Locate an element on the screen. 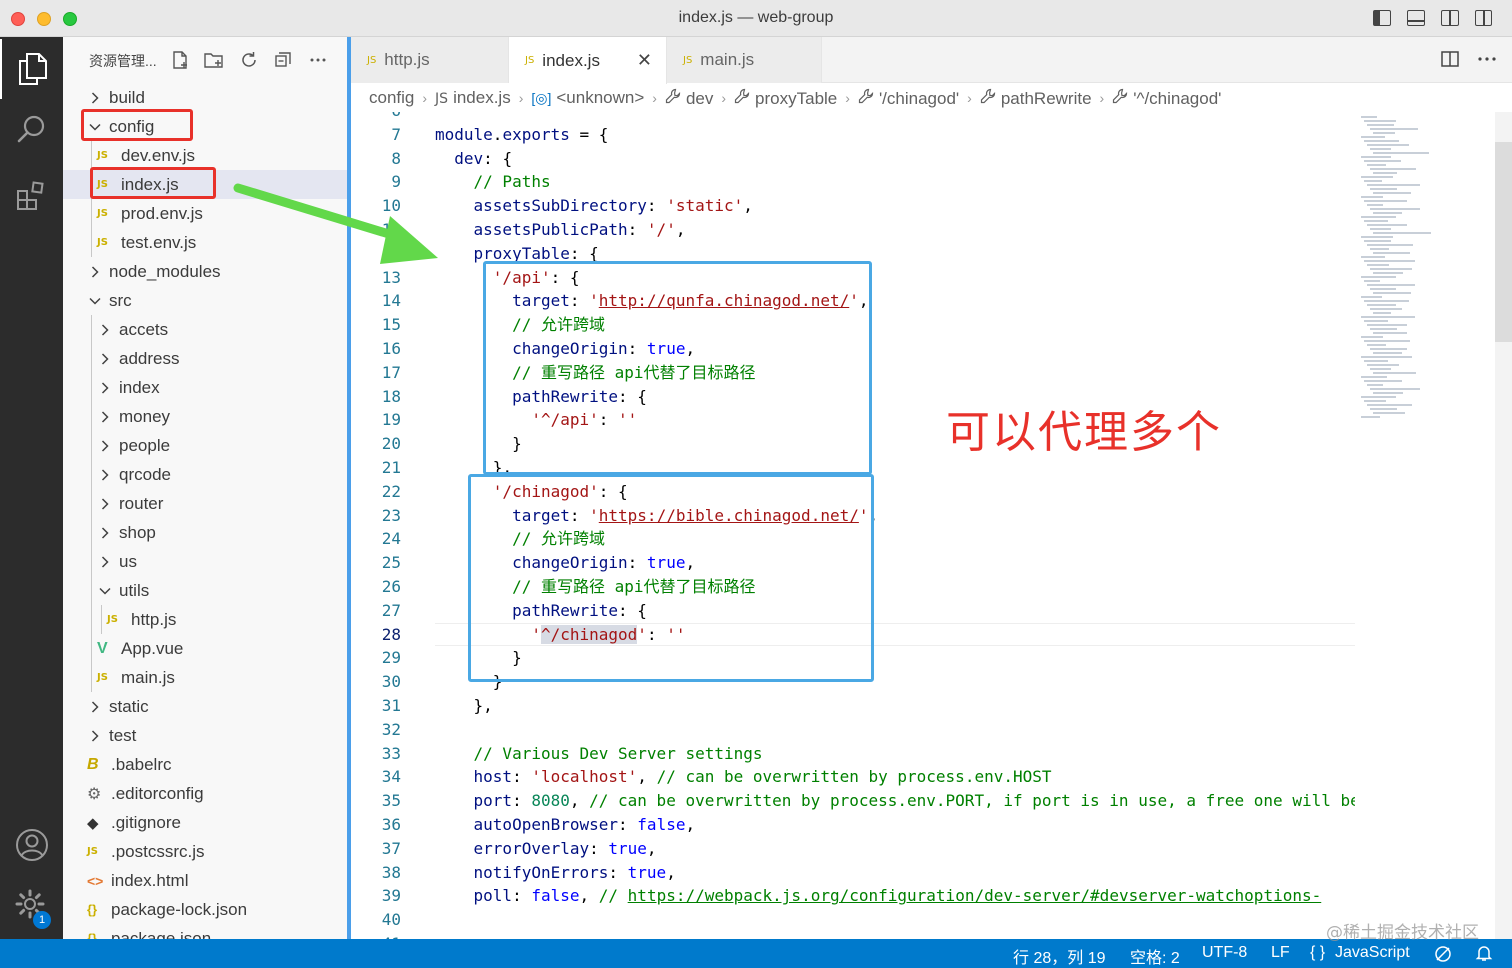  tree-folder: node_modules is located at coordinates (205, 271).